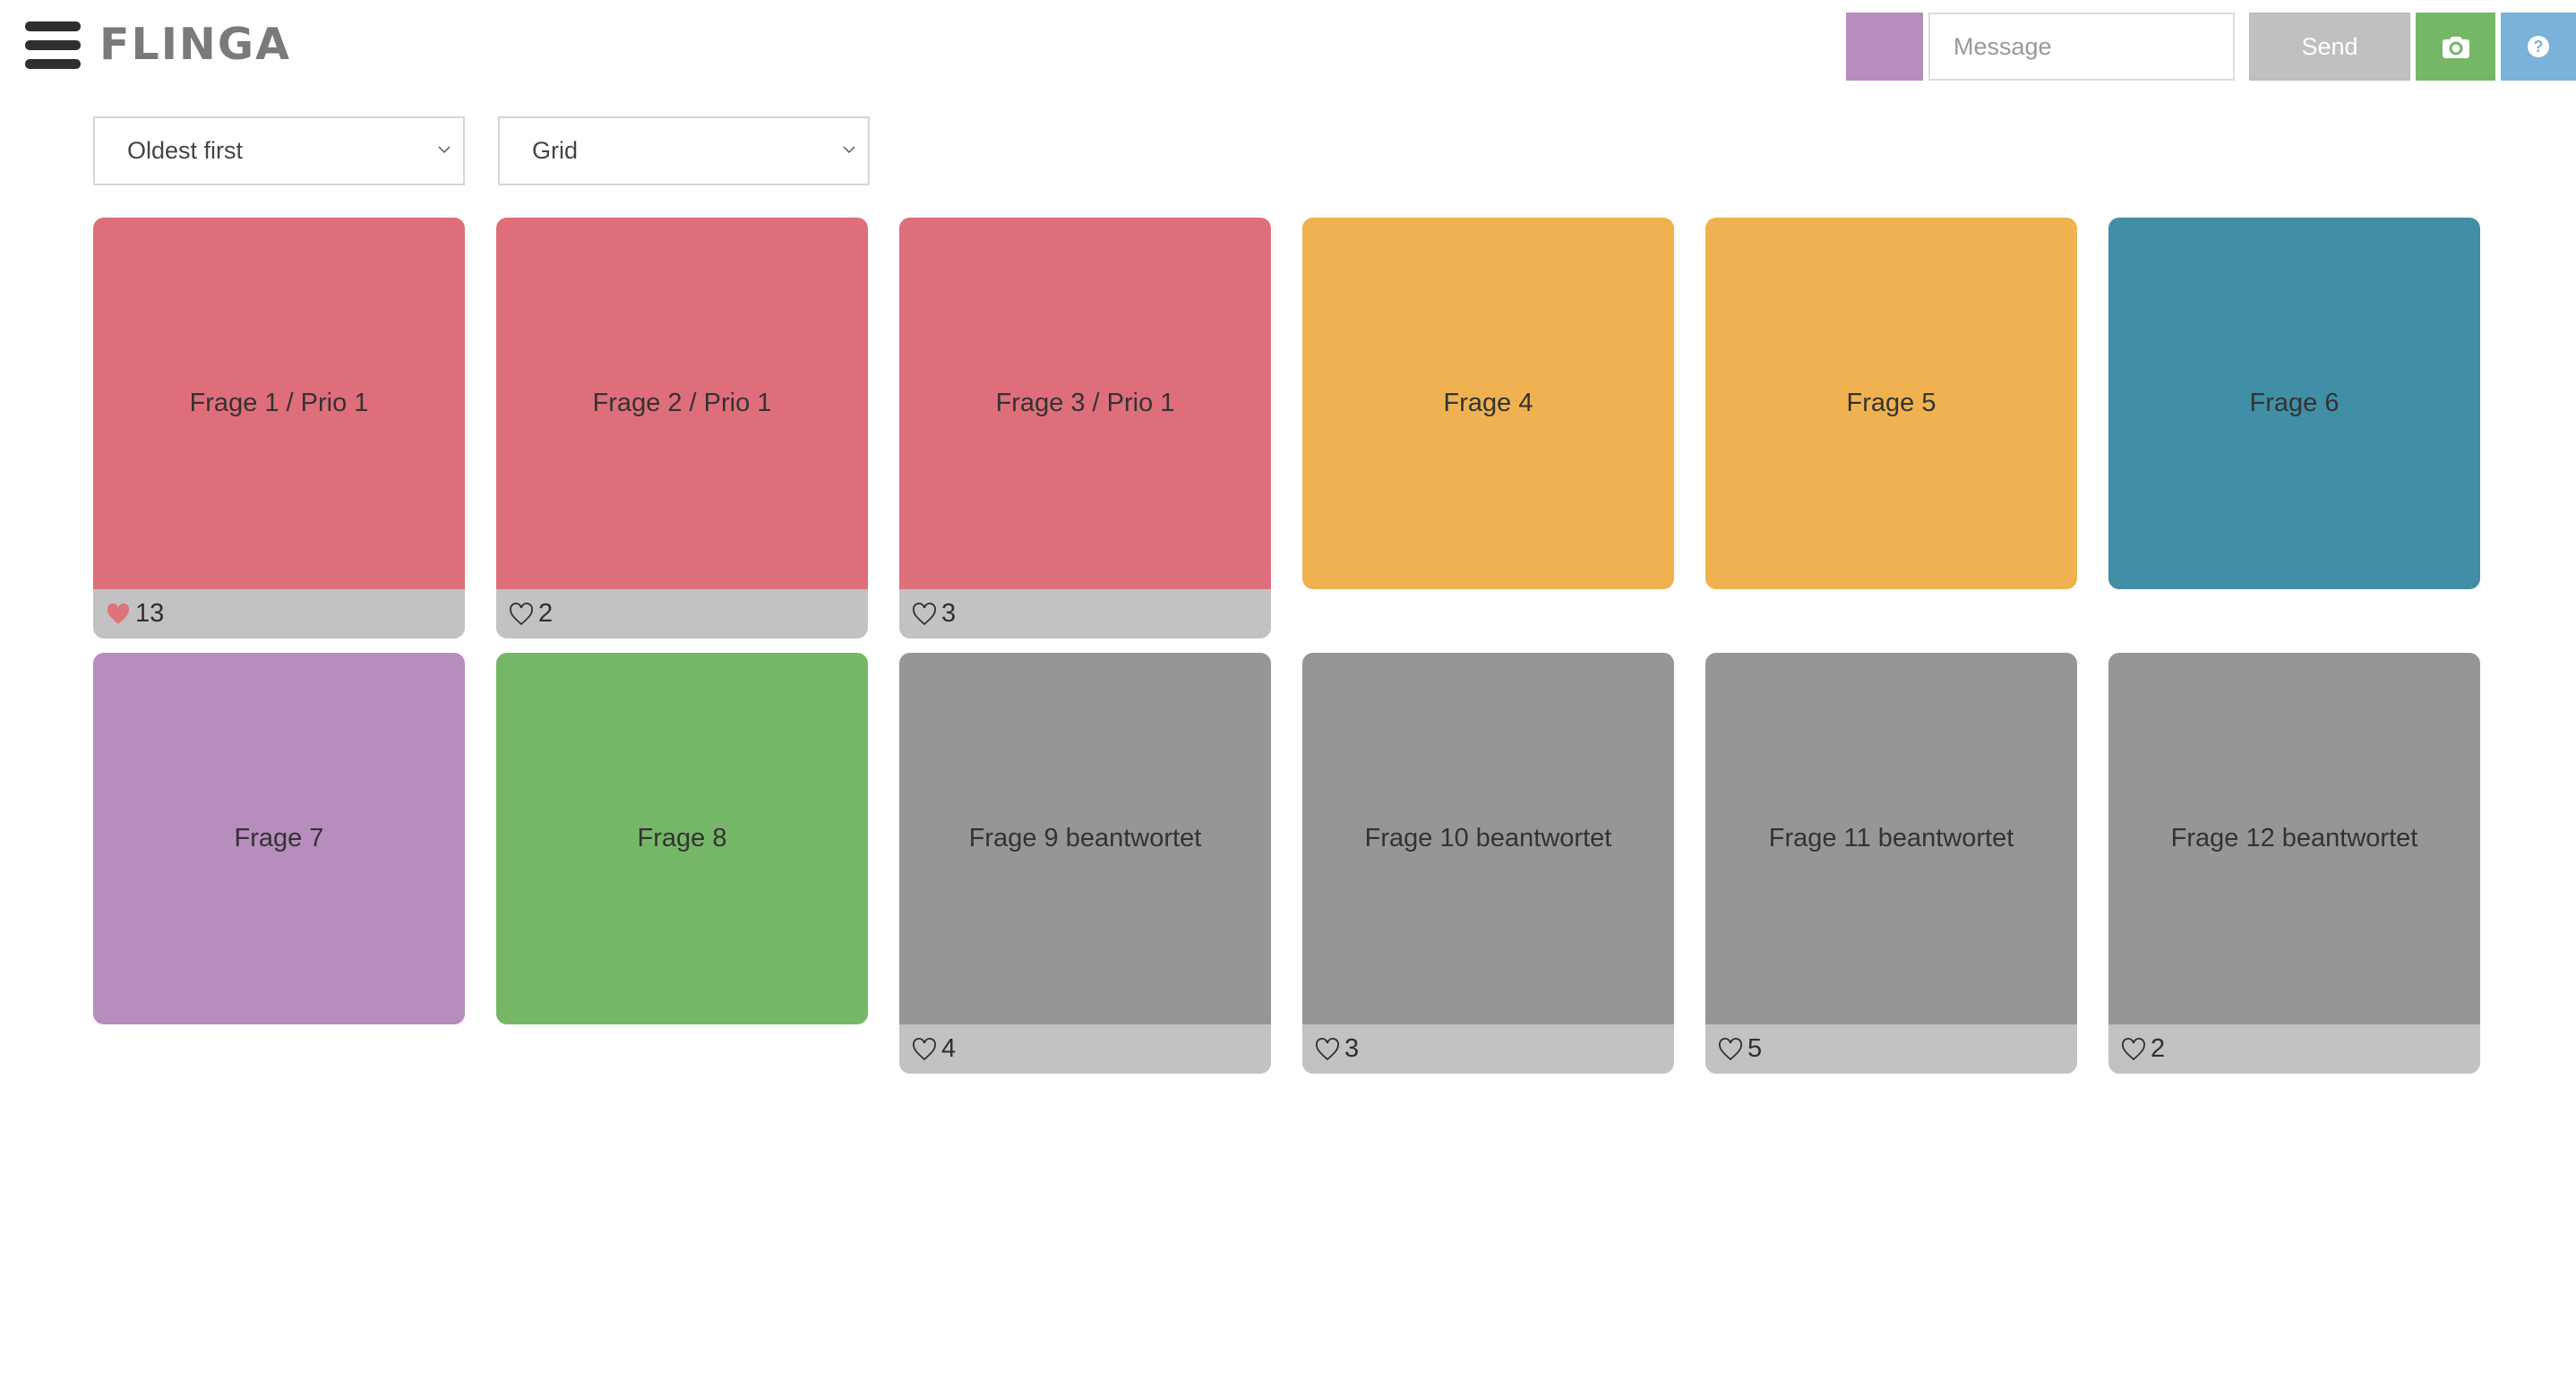  I want to click on post-card: Frage 11 beantwortet 5, so click(1891, 863).